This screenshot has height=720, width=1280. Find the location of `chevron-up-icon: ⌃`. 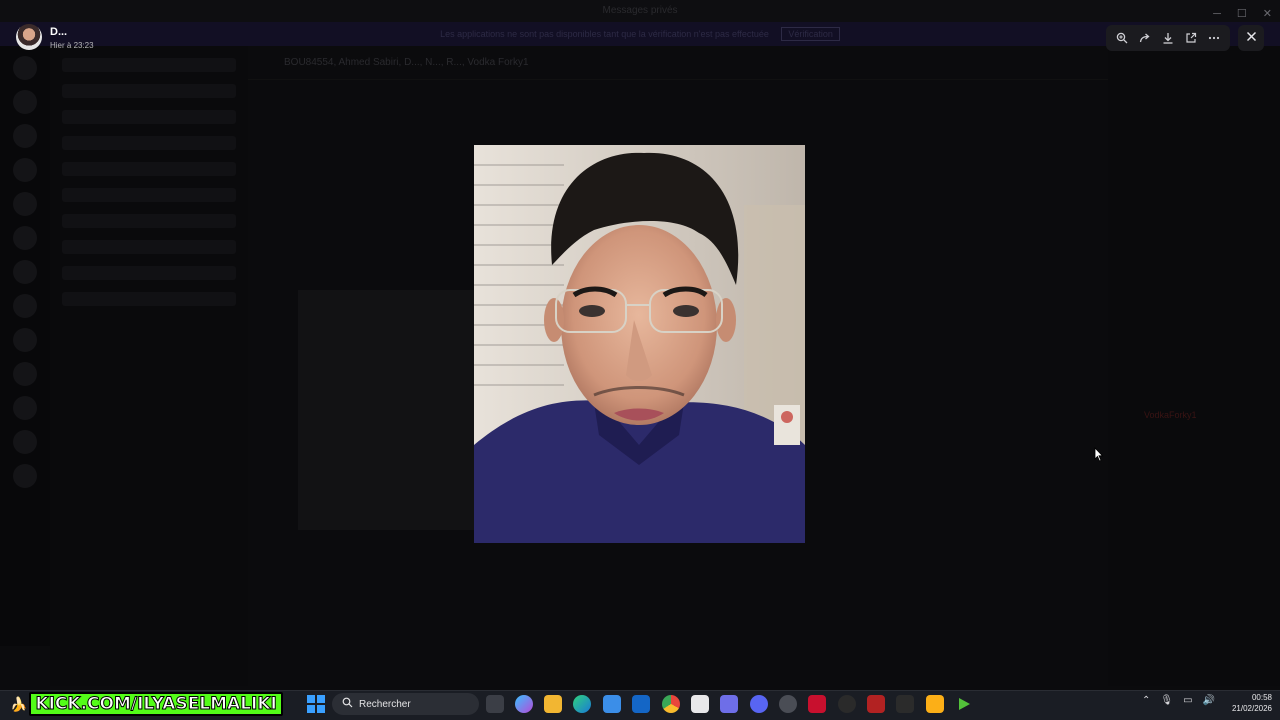

chevron-up-icon: ⌃ is located at coordinates (1146, 700).